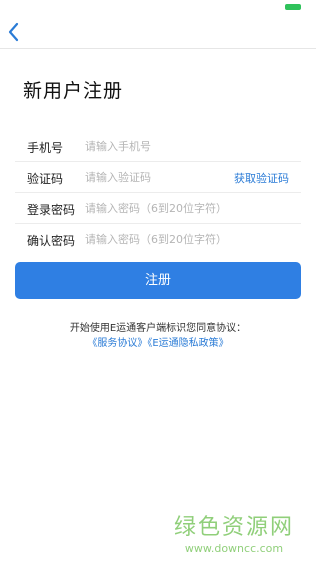 The height and width of the screenshot is (562, 320). Describe the element at coordinates (233, 527) in the screenshot. I see `watermark-logo: 绿色资源网` at that location.